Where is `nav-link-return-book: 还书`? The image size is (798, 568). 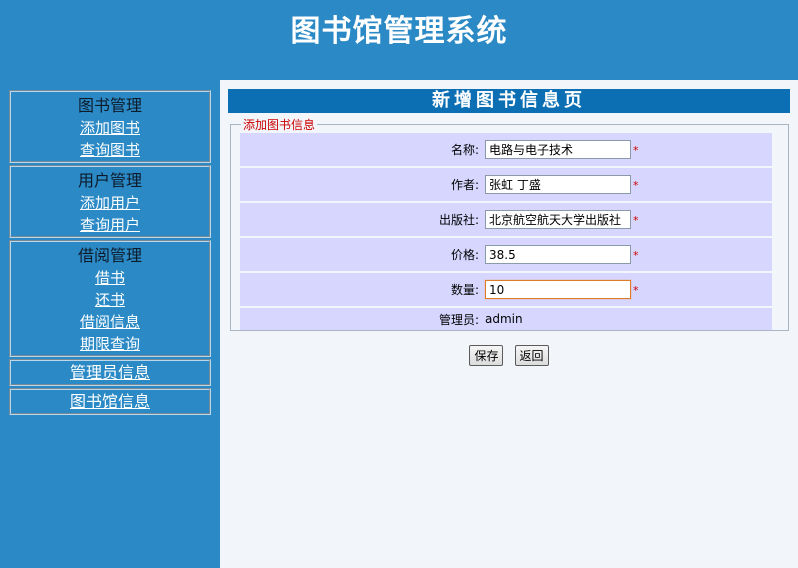
nav-link-return-book: 还书 is located at coordinates (110, 300).